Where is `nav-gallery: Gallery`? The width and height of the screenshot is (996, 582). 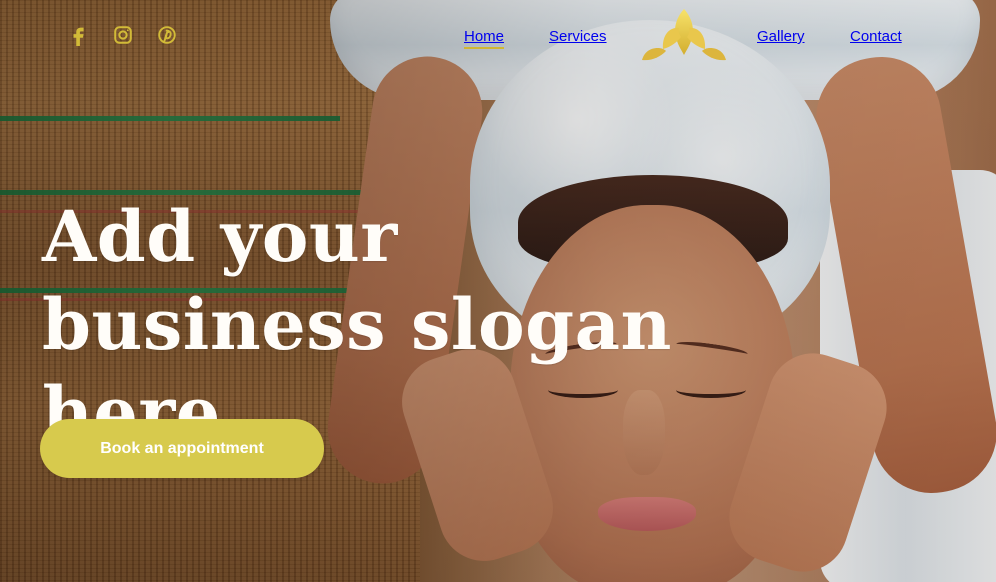 nav-gallery: Gallery is located at coordinates (781, 36).